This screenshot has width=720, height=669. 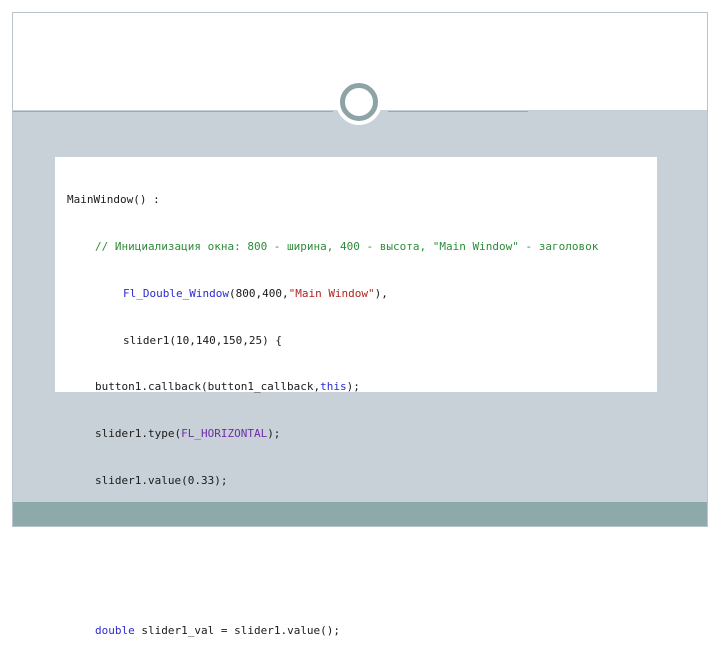 I want to click on code-string: "Main Window", so click(x=331, y=293).